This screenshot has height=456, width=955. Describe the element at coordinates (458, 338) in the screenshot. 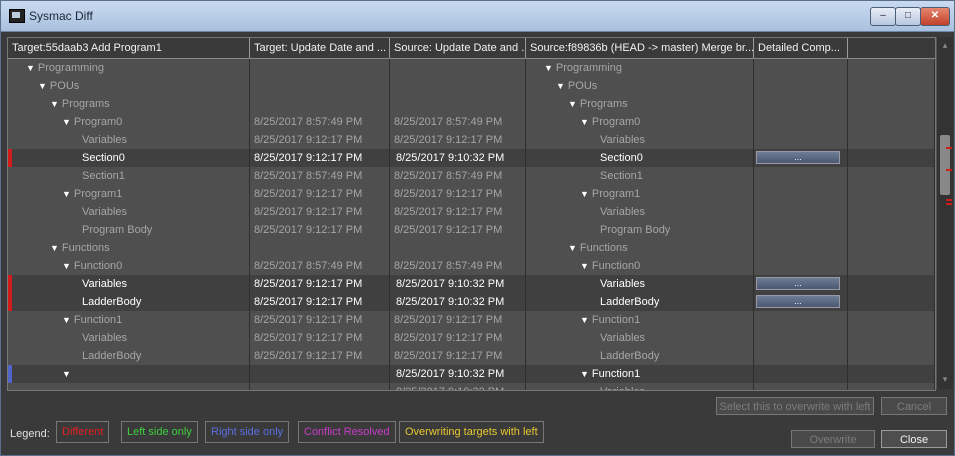

I see `source-date-cell: 8/25/2017 9:12:17 PM` at that location.